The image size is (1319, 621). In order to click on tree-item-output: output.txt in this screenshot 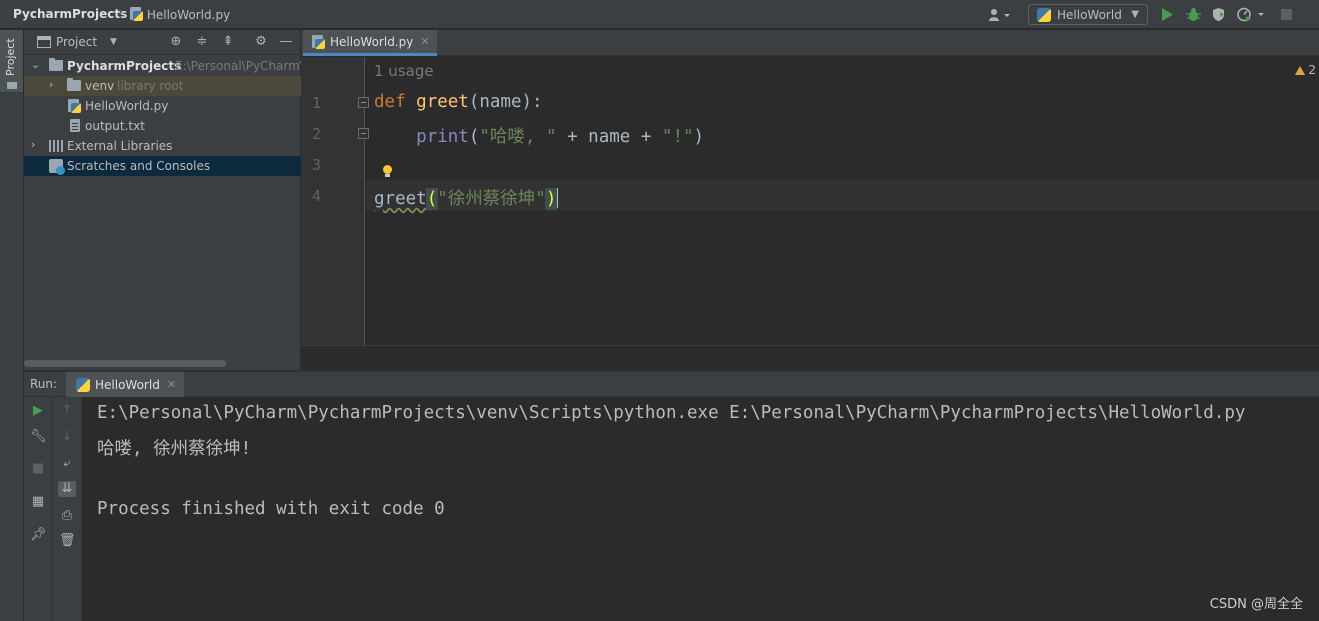, I will do `click(162, 126)`.